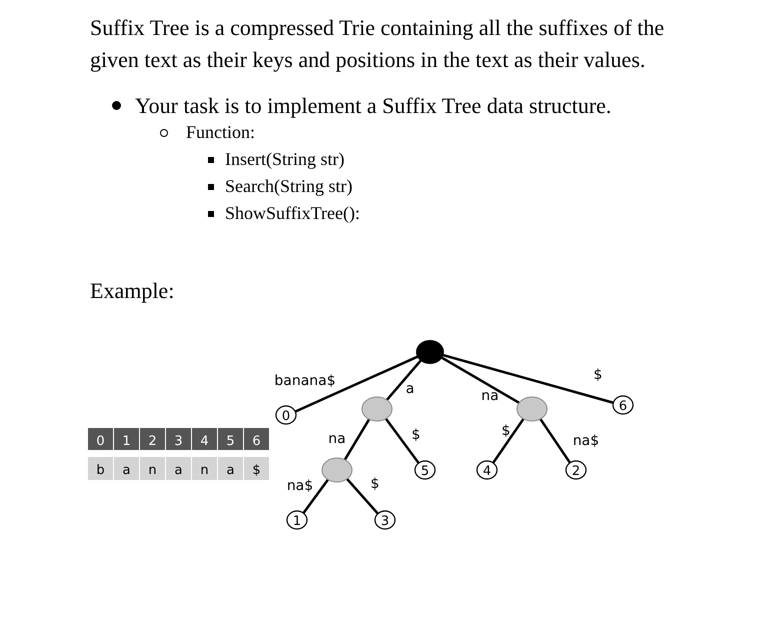 The image size is (784, 631). What do you see at coordinates (385, 520) in the screenshot?
I see `leaf-node: 3` at bounding box center [385, 520].